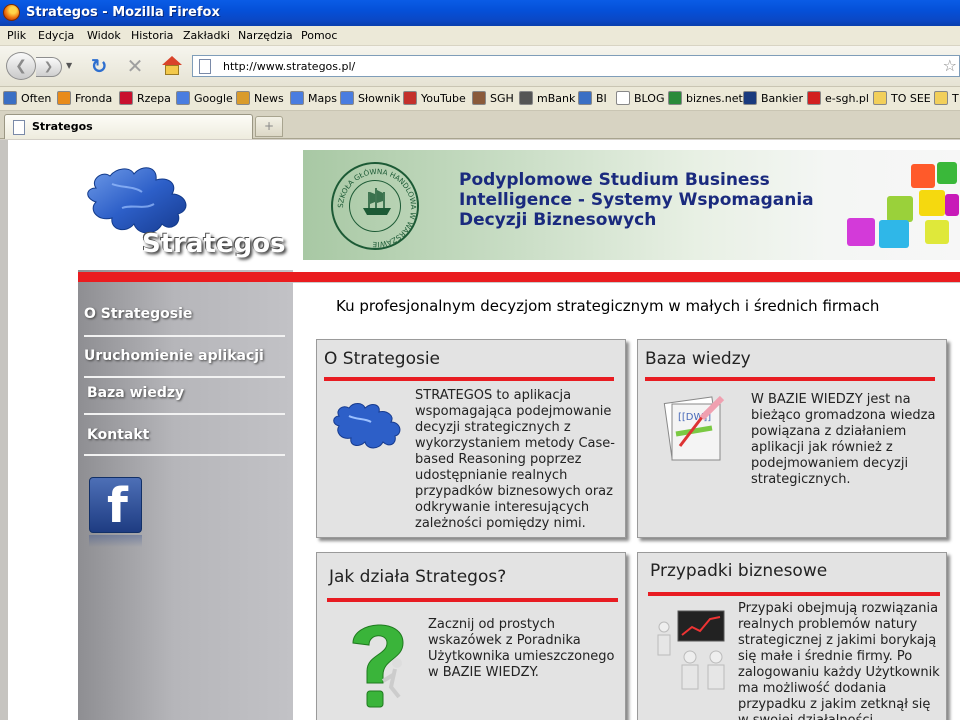 This screenshot has width=960, height=720. Describe the element at coordinates (56, 35) in the screenshot. I see `menu-edit: Edycja` at that location.